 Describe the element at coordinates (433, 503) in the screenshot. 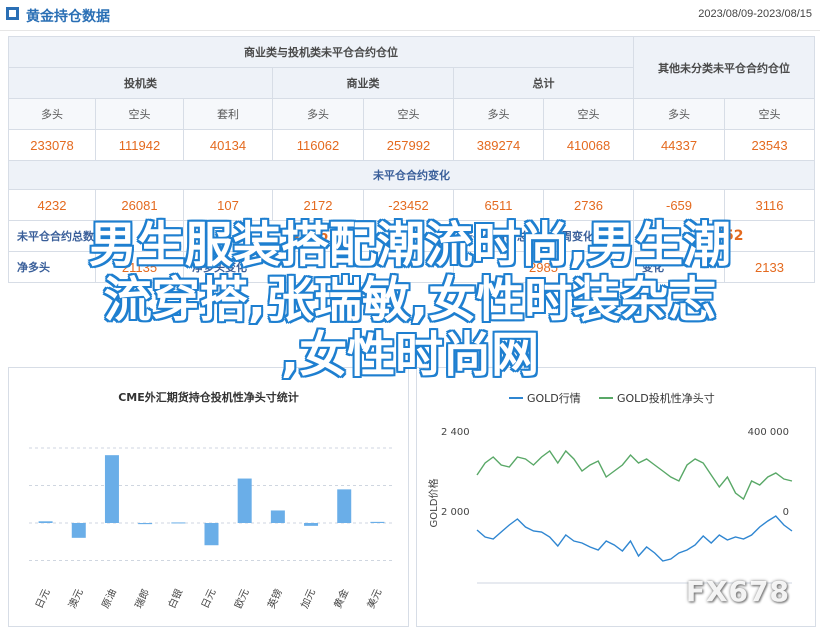

I see `y-axis-label: GOLD价格` at that location.